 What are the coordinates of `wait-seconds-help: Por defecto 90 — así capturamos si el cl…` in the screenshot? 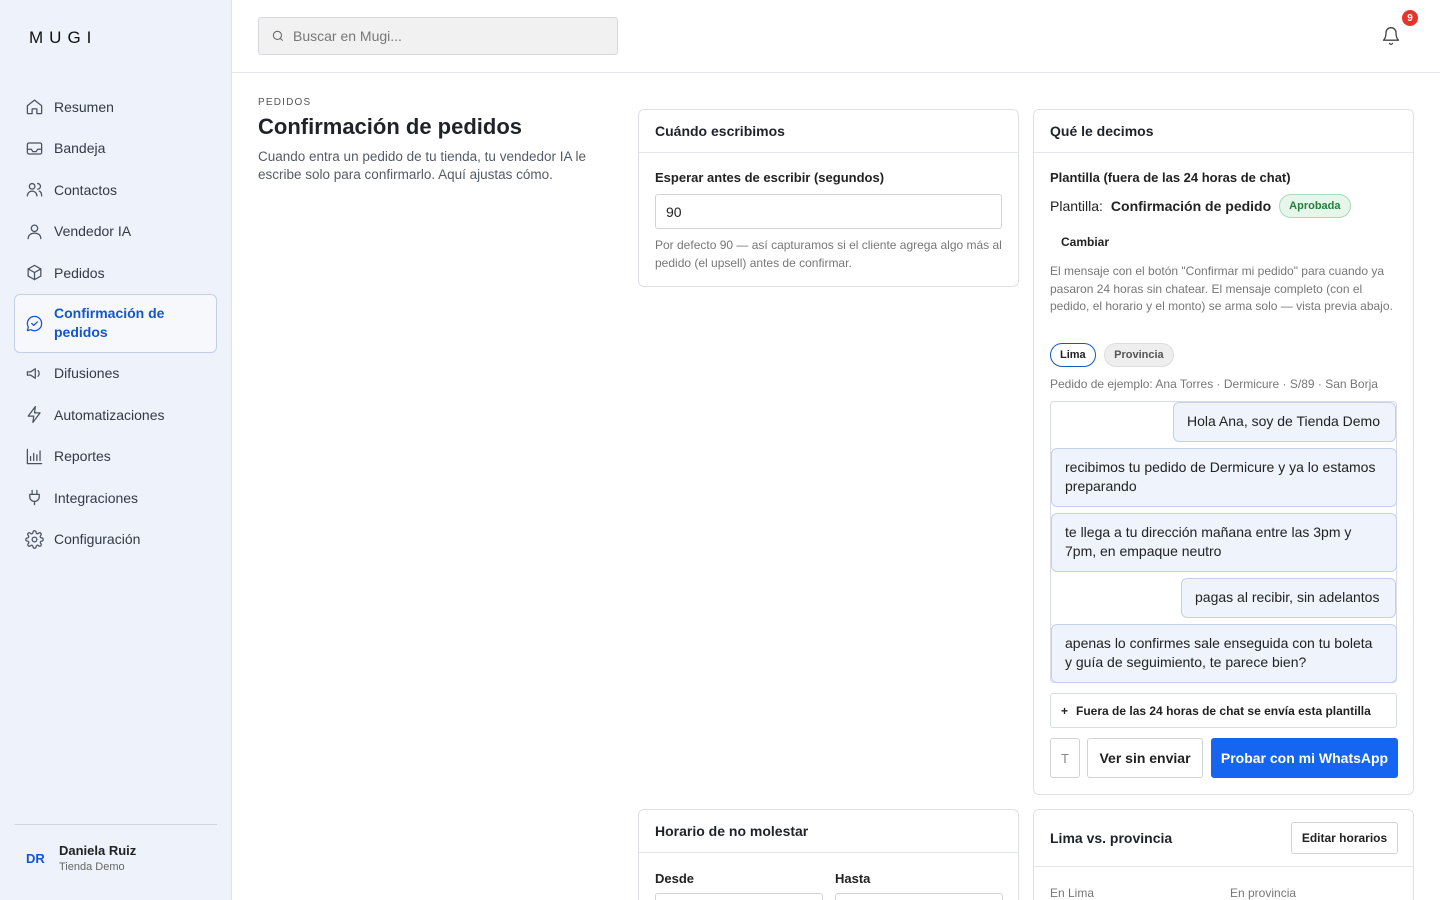 It's located at (828, 254).